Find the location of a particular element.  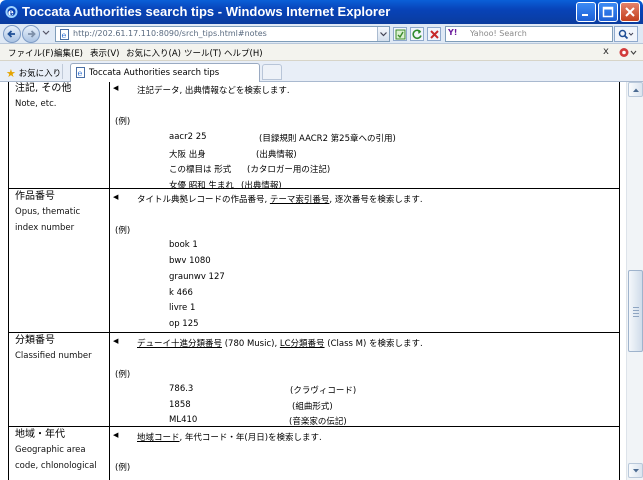

maximize-button is located at coordinates (608, 12).